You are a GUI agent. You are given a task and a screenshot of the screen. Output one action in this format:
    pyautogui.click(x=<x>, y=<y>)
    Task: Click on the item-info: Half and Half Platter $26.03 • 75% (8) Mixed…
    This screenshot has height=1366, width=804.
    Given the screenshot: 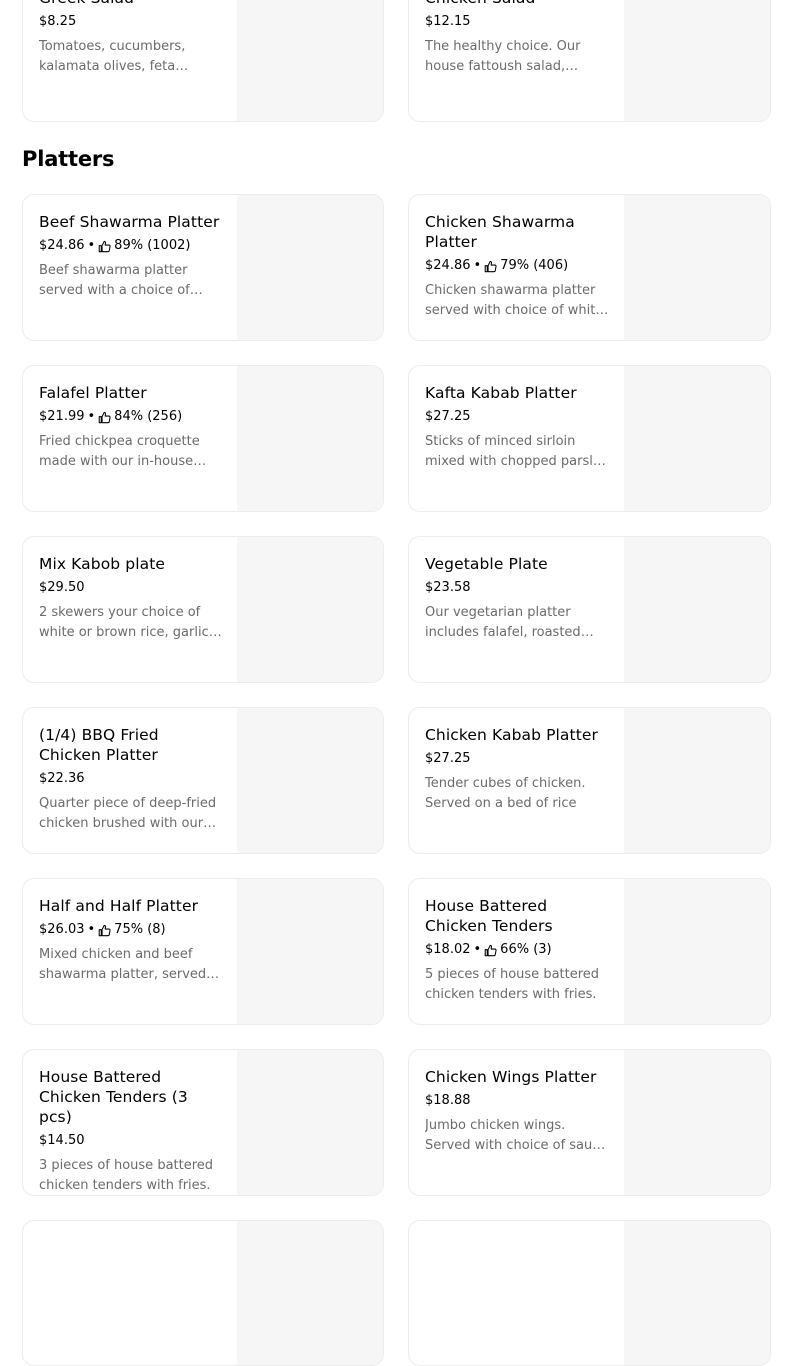 What is the action you would take?
    pyautogui.click(x=132, y=940)
    